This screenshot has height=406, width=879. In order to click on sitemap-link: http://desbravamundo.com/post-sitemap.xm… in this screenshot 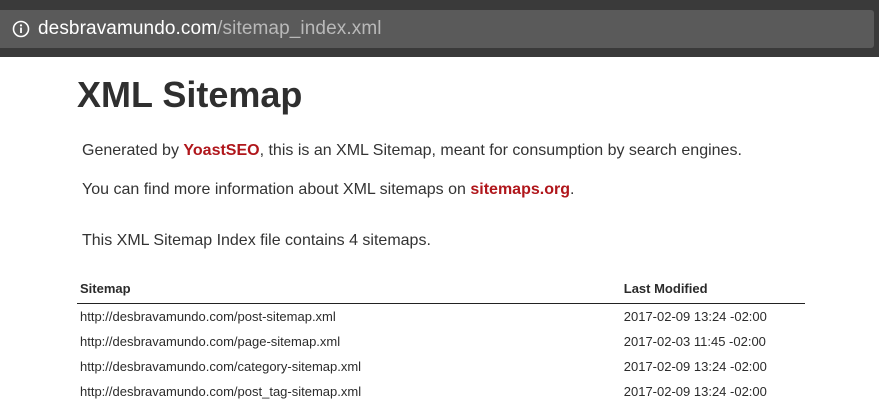, I will do `click(208, 316)`.